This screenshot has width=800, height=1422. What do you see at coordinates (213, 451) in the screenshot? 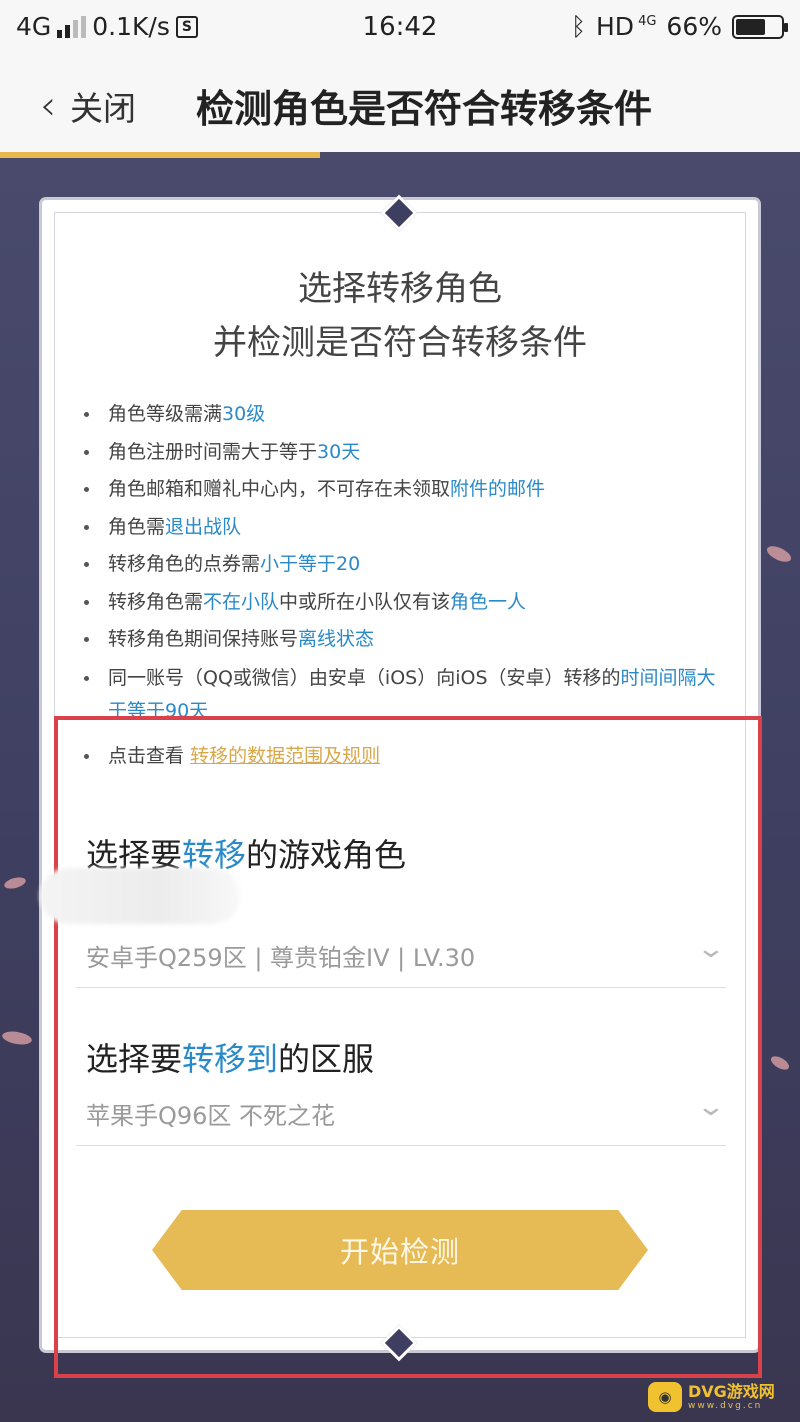
I see `rule-text: 角色注册时间需大于等于` at bounding box center [213, 451].